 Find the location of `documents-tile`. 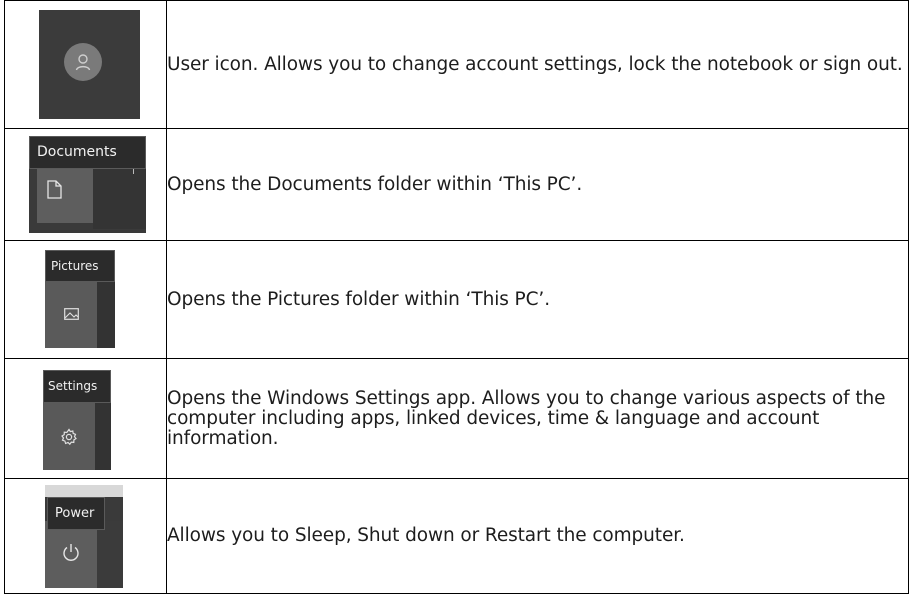

documents-tile is located at coordinates (65, 196).